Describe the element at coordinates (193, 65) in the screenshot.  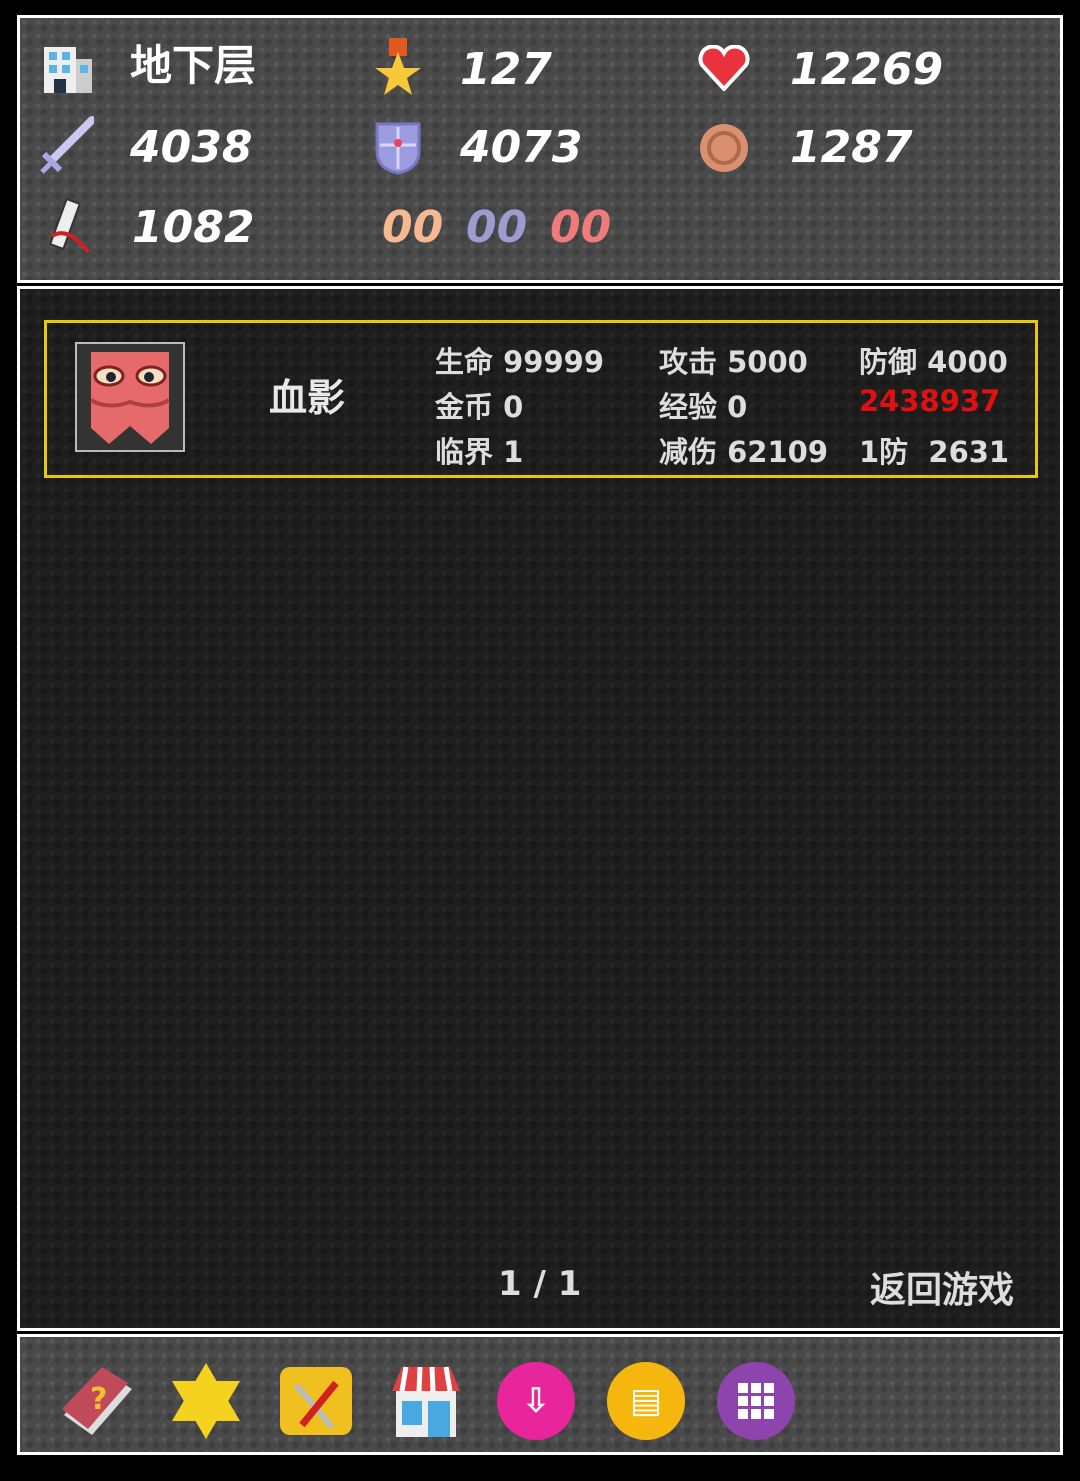
I see `floor-name: 地下层` at that location.